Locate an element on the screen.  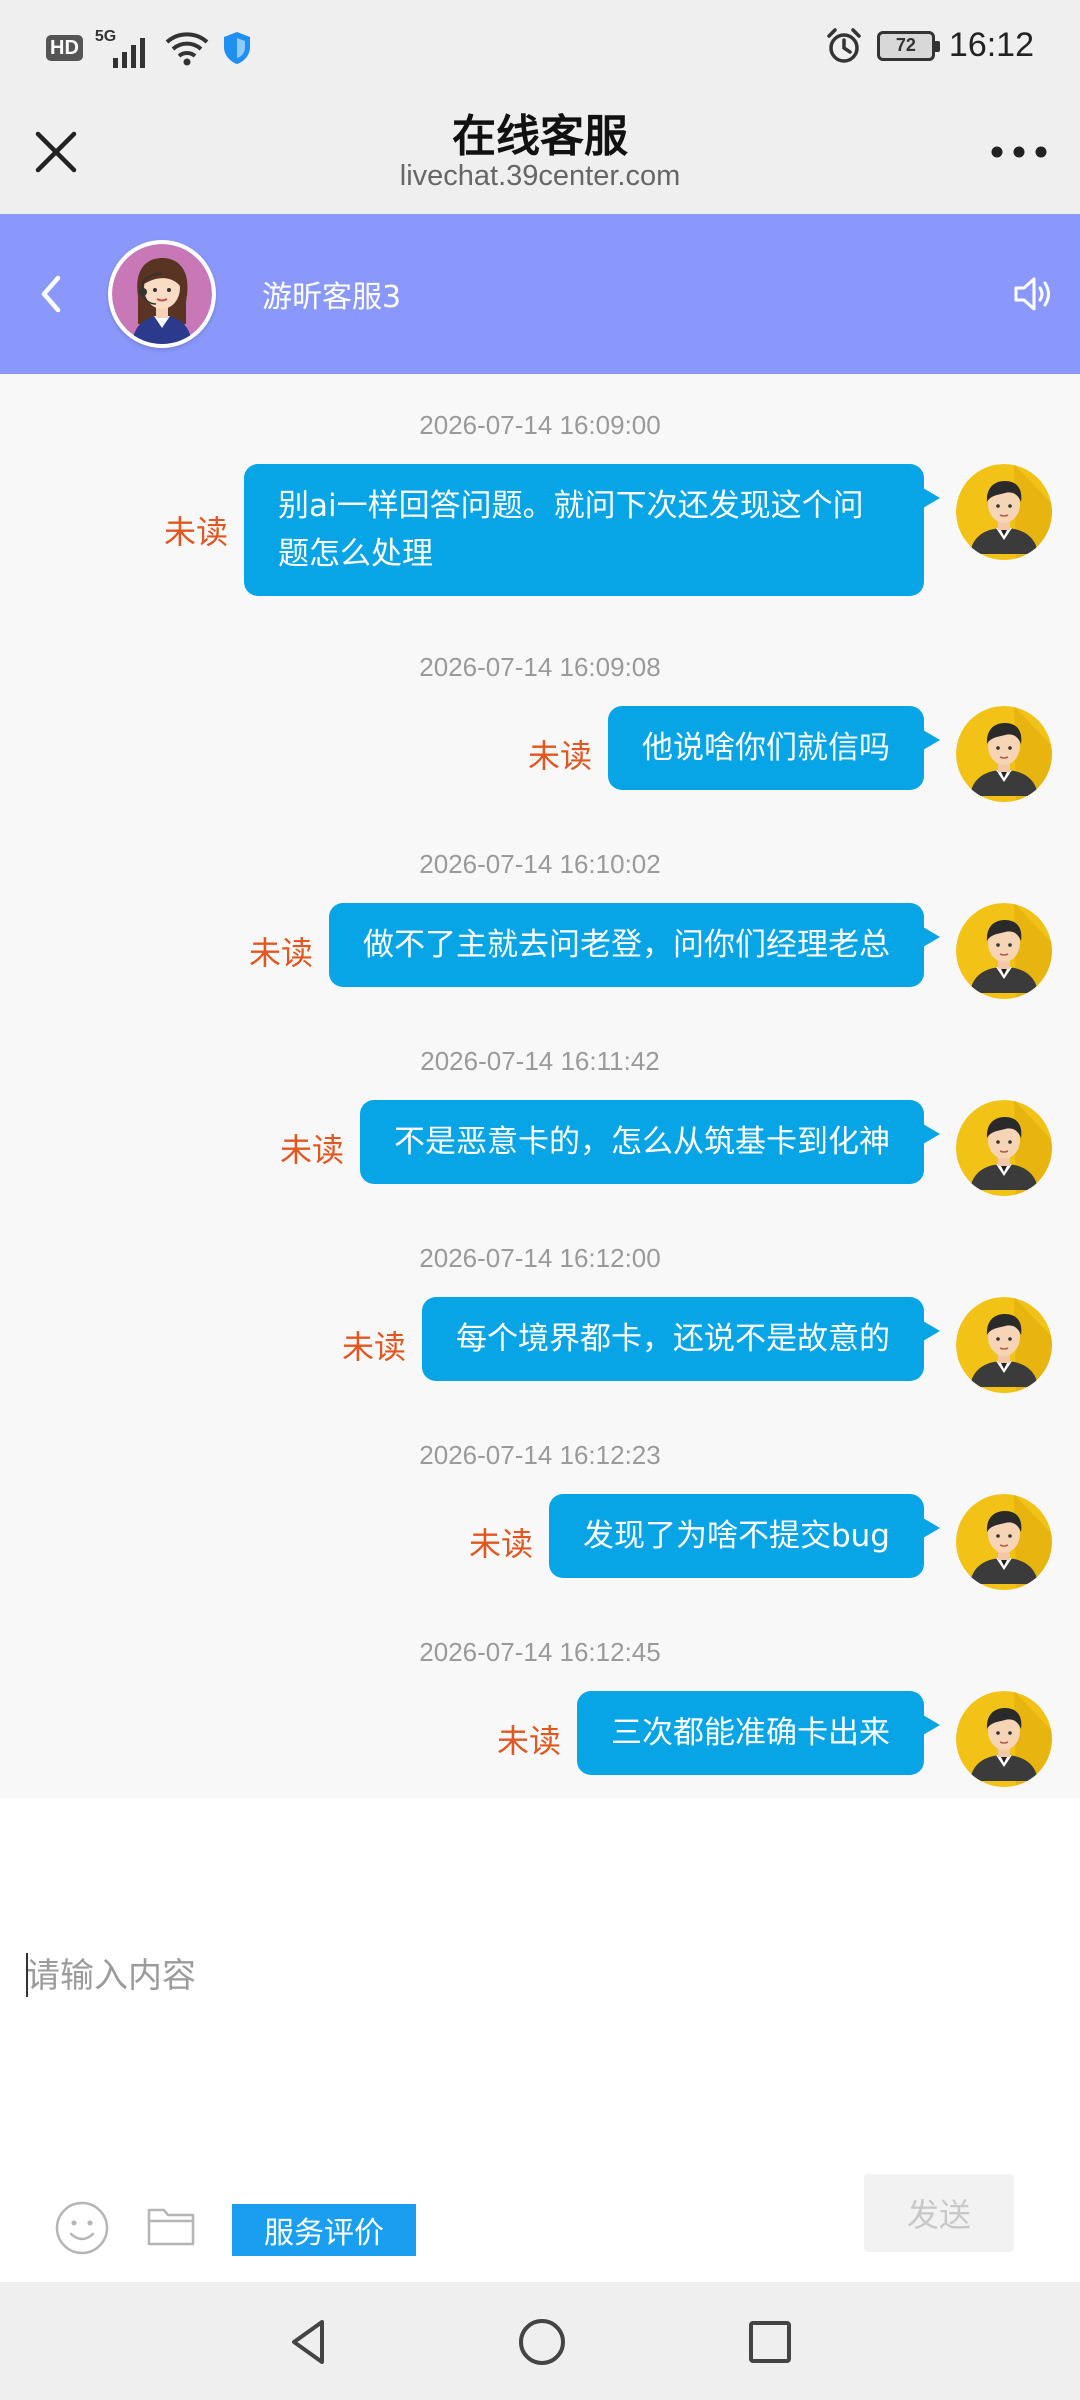
wifi-icon is located at coordinates (187, 49).